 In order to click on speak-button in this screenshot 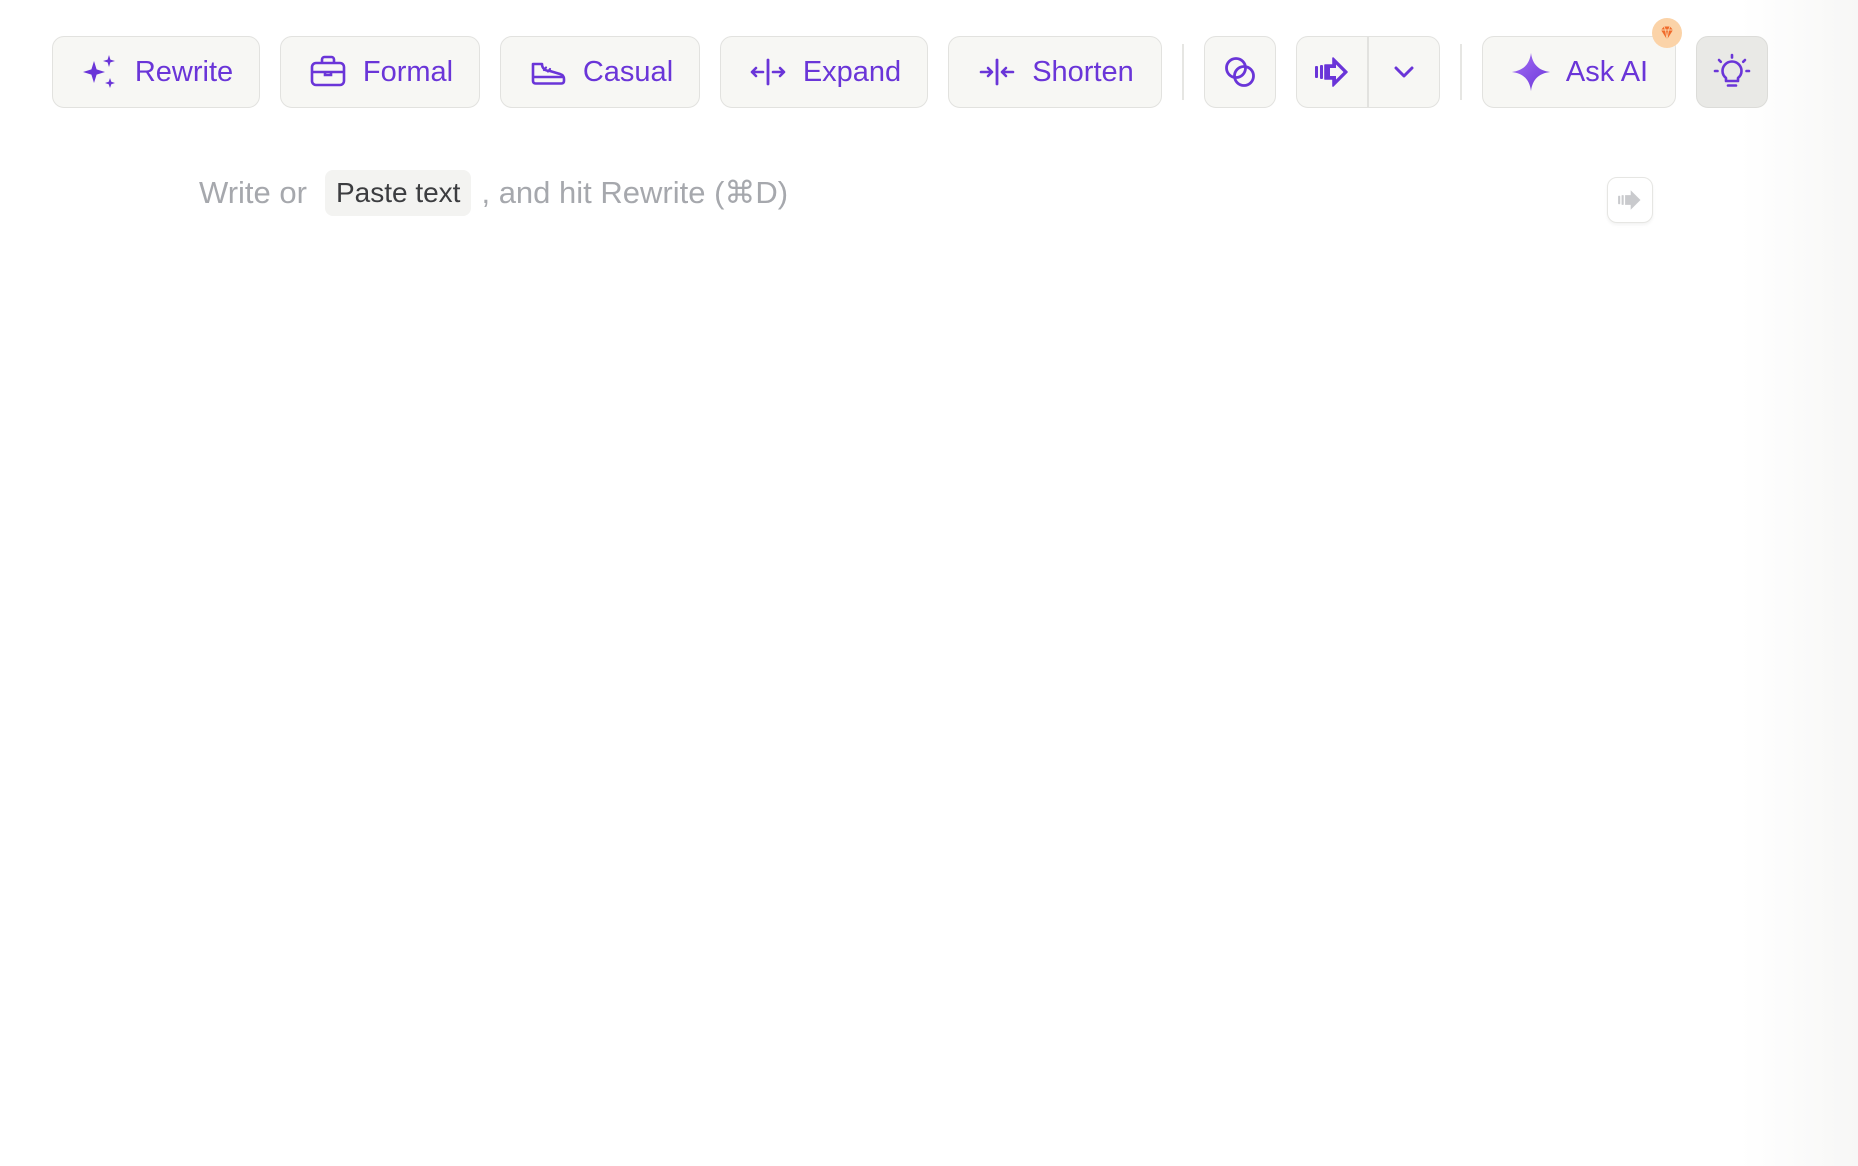, I will do `click(1332, 72)`.